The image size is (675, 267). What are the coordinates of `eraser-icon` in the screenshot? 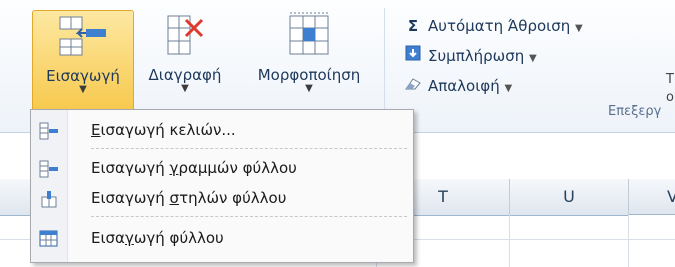 It's located at (413, 86).